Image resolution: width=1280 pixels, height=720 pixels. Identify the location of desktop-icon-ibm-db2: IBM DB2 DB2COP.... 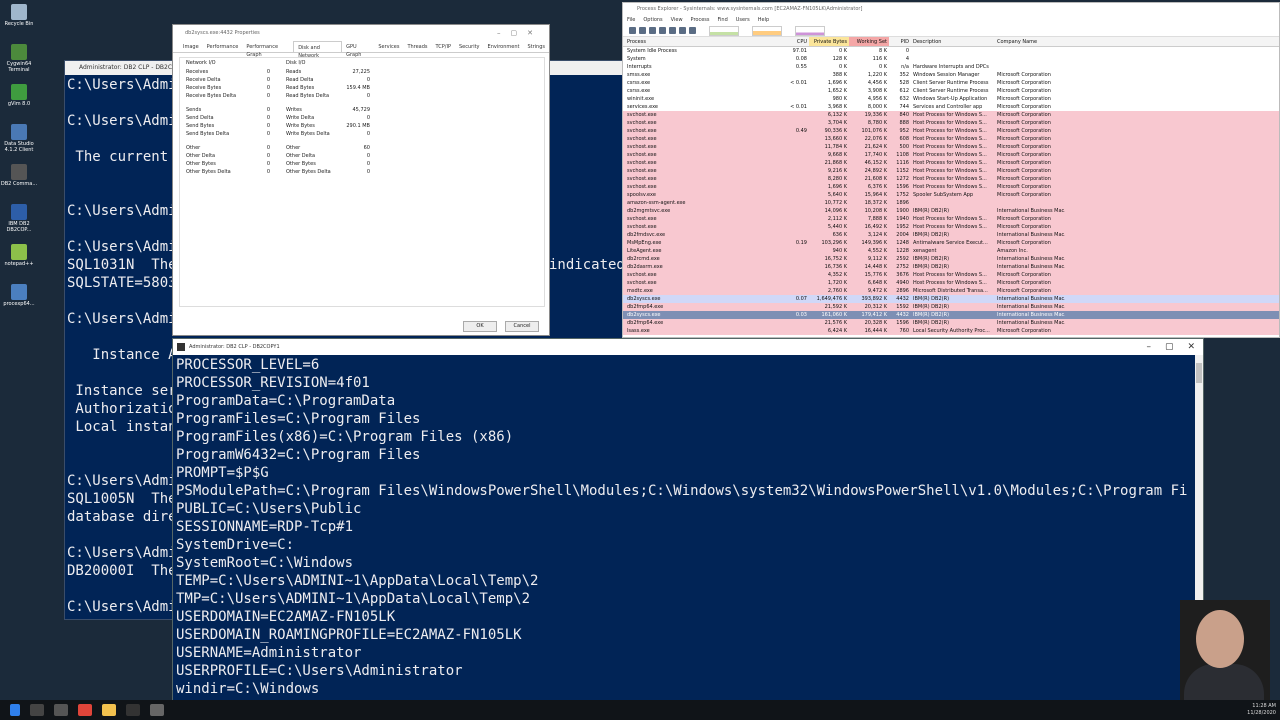
(19, 224).